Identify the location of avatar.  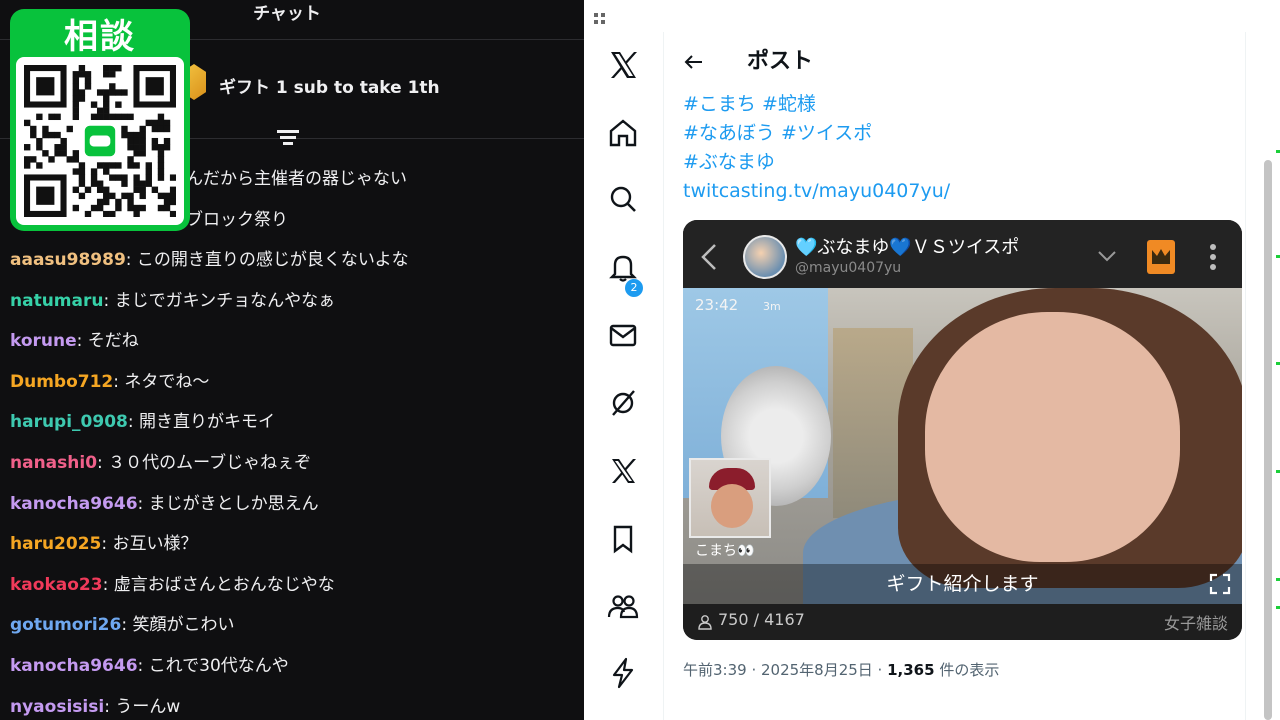
(765, 257).